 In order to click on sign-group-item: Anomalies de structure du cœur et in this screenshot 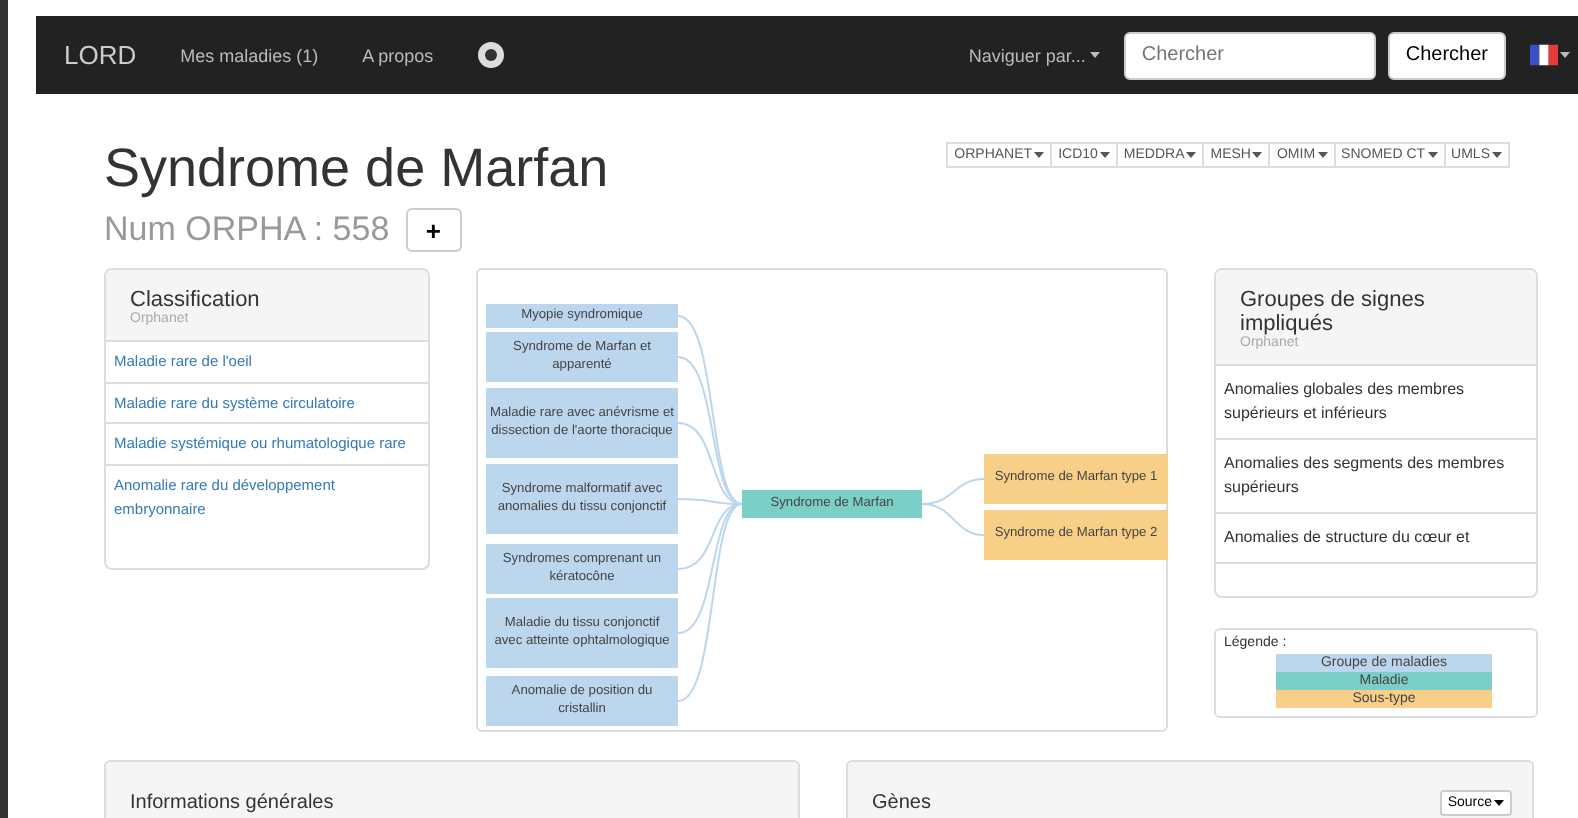, I will do `click(1376, 539)`.